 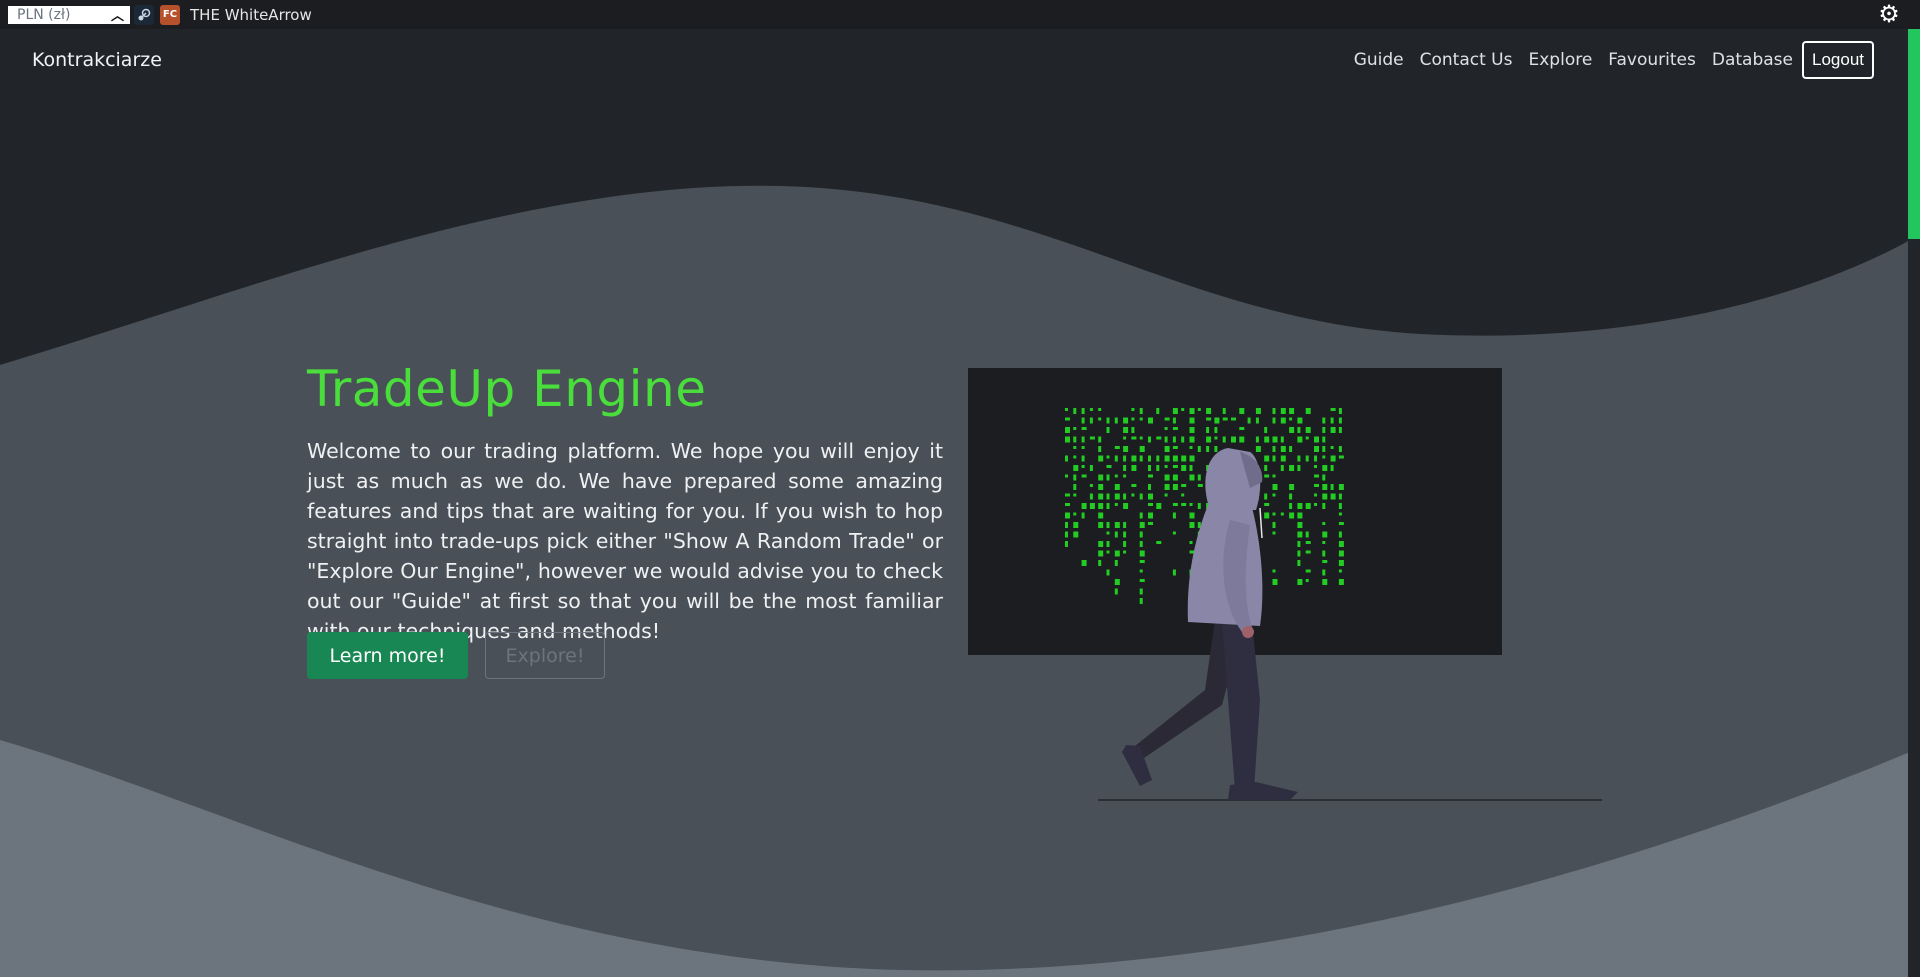 What do you see at coordinates (545, 655) in the screenshot?
I see `explore-button: Explore!` at bounding box center [545, 655].